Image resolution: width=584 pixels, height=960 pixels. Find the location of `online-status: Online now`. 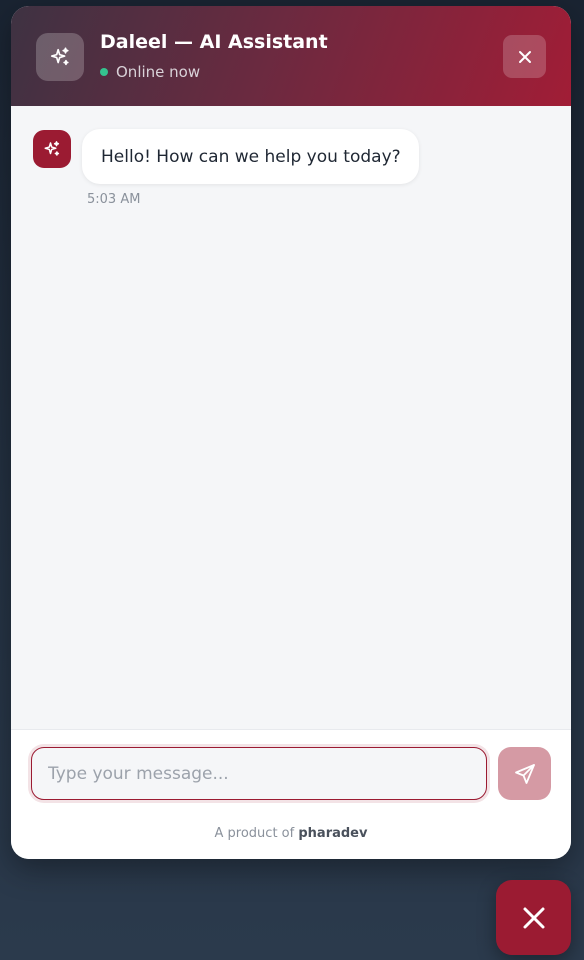

online-status: Online now is located at coordinates (150, 72).